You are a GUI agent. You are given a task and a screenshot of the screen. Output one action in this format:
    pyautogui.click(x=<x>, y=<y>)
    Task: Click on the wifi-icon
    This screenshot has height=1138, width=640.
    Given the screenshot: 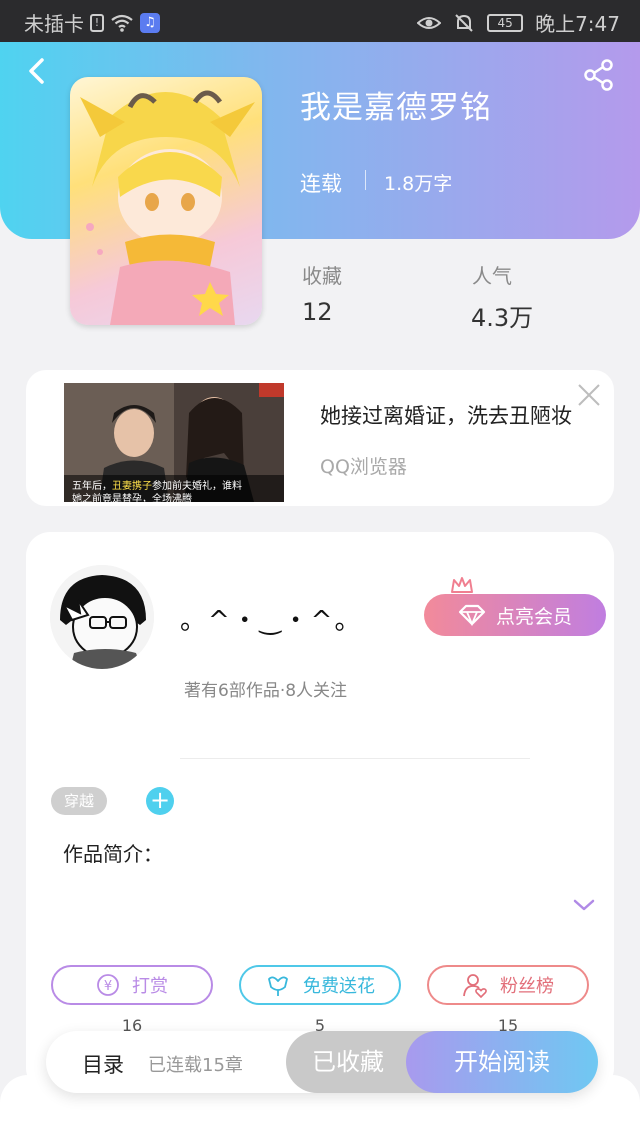 What is the action you would take?
    pyautogui.click(x=122, y=23)
    